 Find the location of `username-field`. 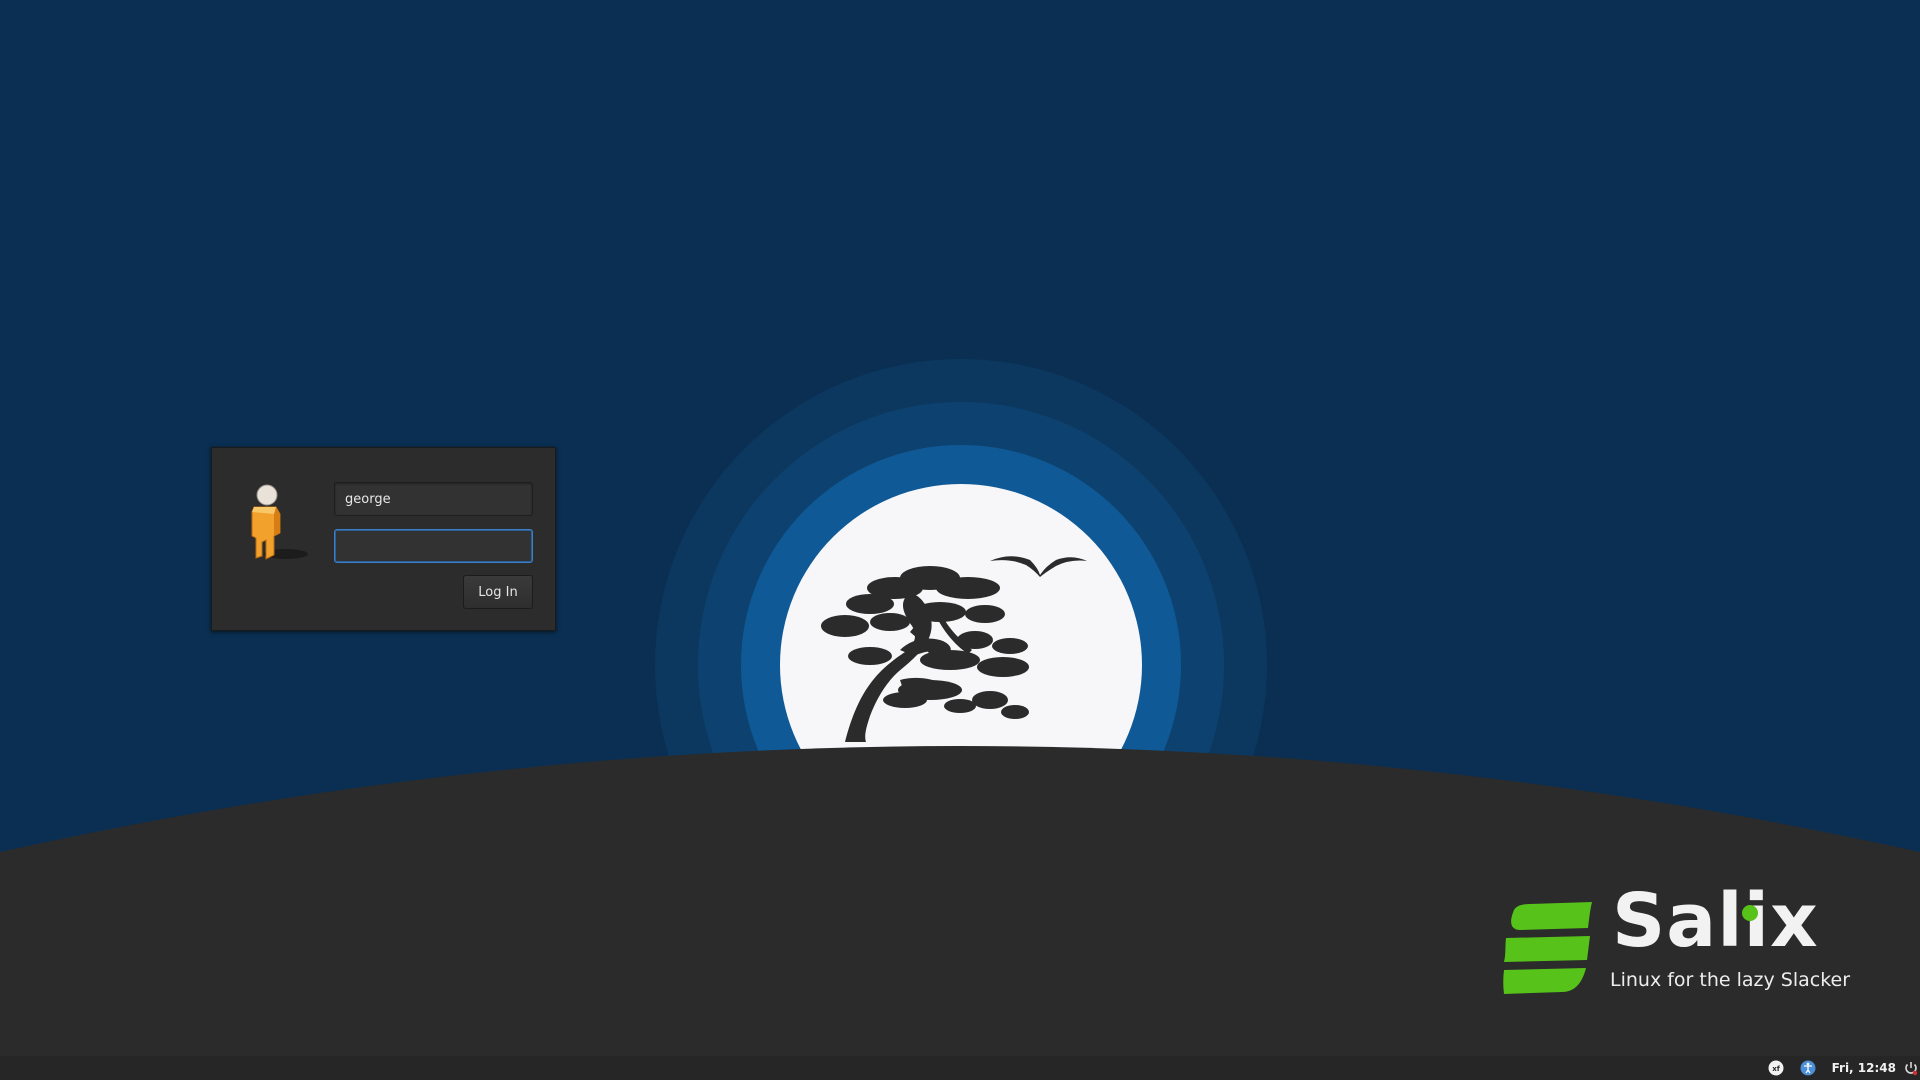

username-field is located at coordinates (433, 499).